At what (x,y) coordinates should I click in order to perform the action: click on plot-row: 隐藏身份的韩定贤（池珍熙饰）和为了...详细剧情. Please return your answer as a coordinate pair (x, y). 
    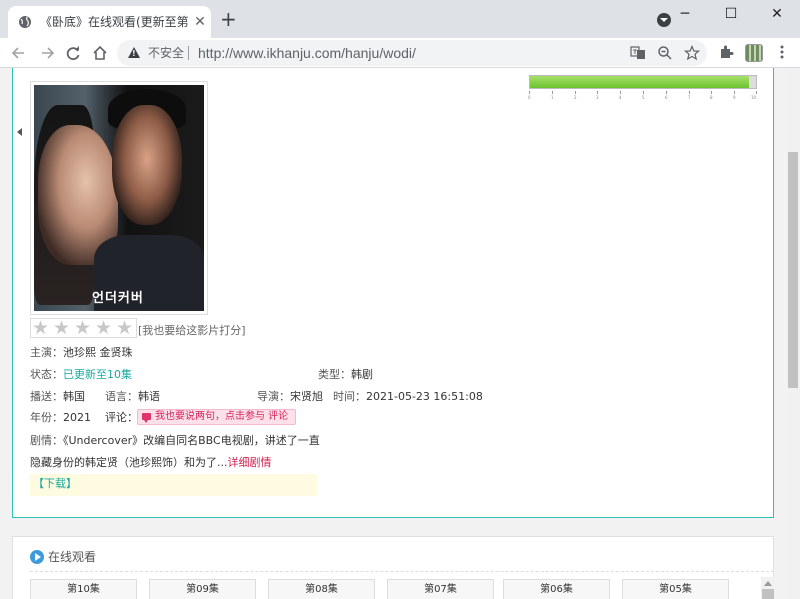
    Looking at the image, I should click on (151, 463).